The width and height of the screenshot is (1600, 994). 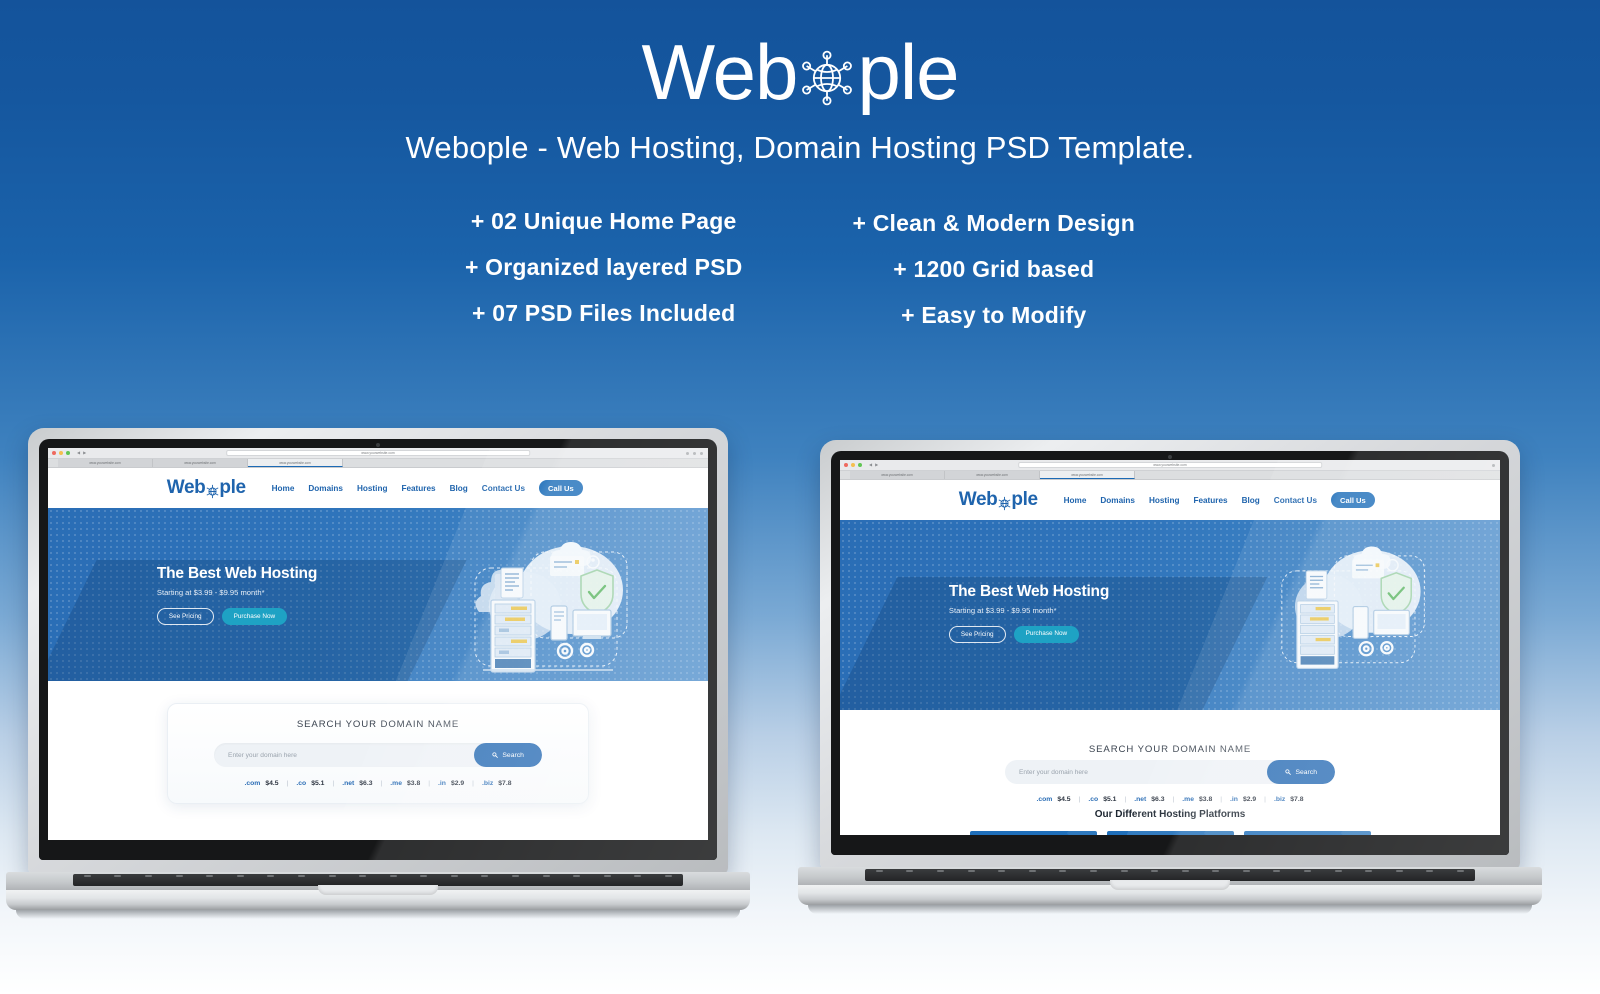 I want to click on feature-item: + Organized layered PSD, so click(x=603, y=267).